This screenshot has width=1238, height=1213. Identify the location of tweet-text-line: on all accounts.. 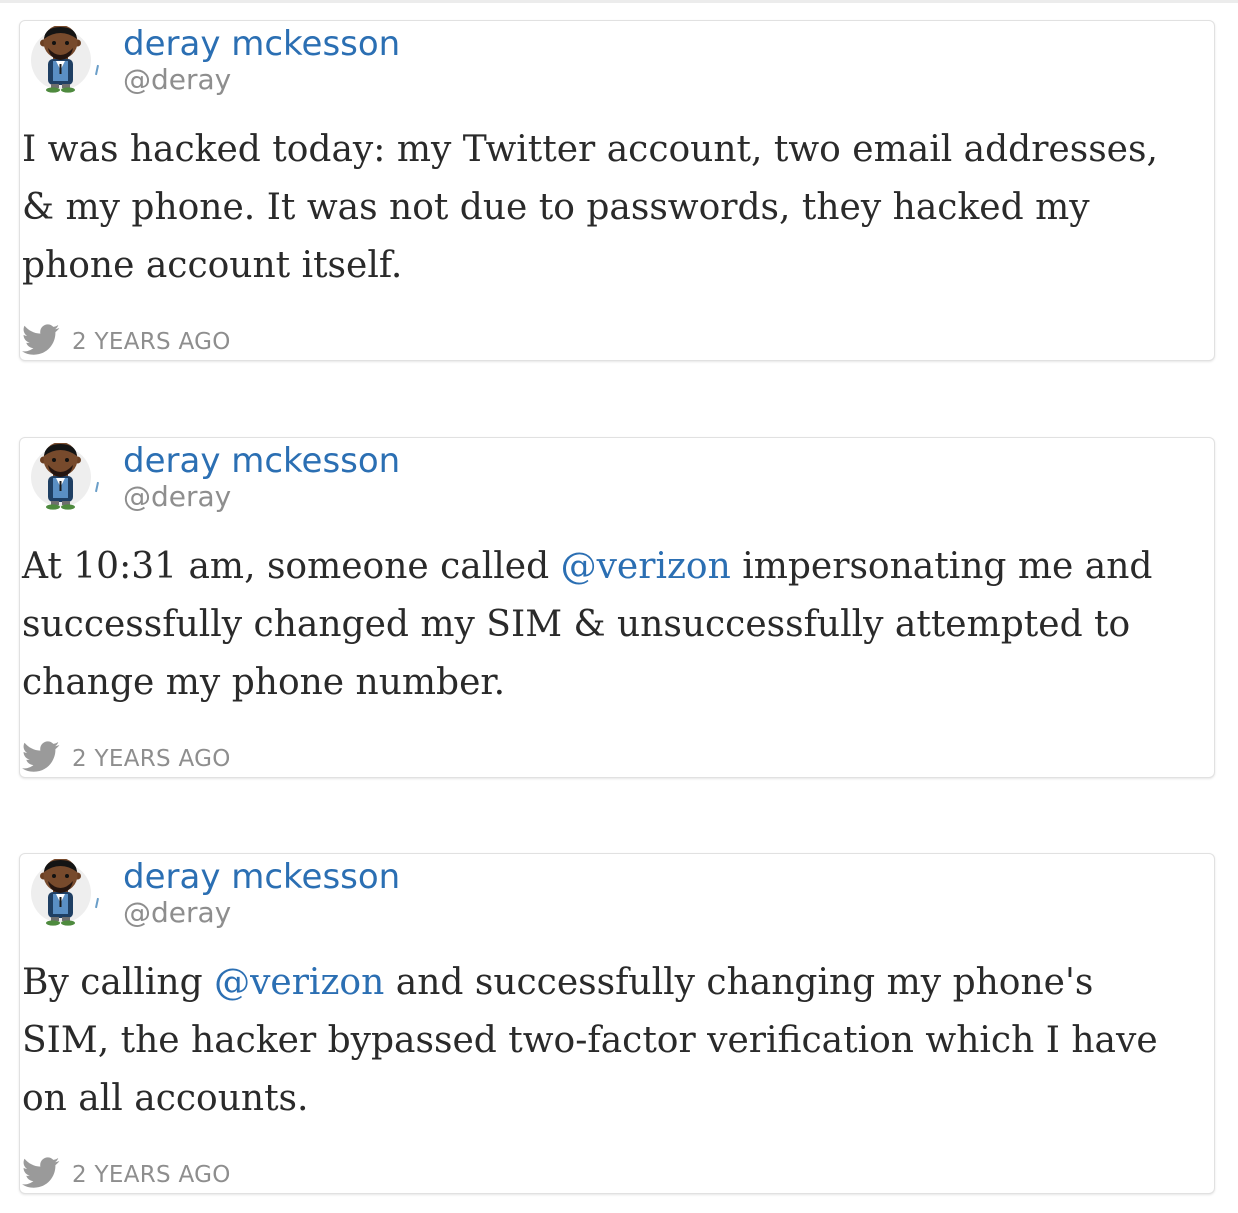
(617, 1099).